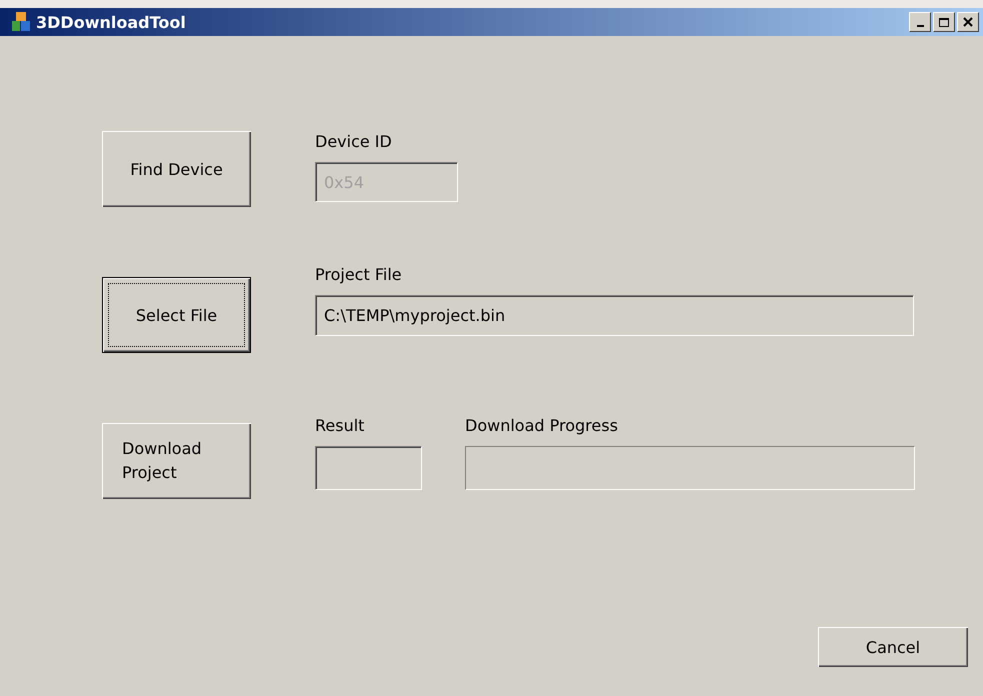  Describe the element at coordinates (920, 26) in the screenshot. I see `minimize-icon` at that location.